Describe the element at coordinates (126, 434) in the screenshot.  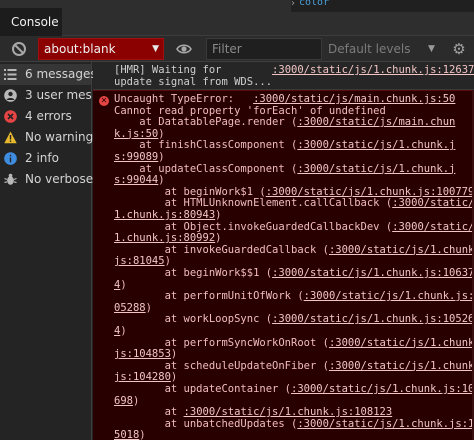
I see `source-link: 5018` at that location.